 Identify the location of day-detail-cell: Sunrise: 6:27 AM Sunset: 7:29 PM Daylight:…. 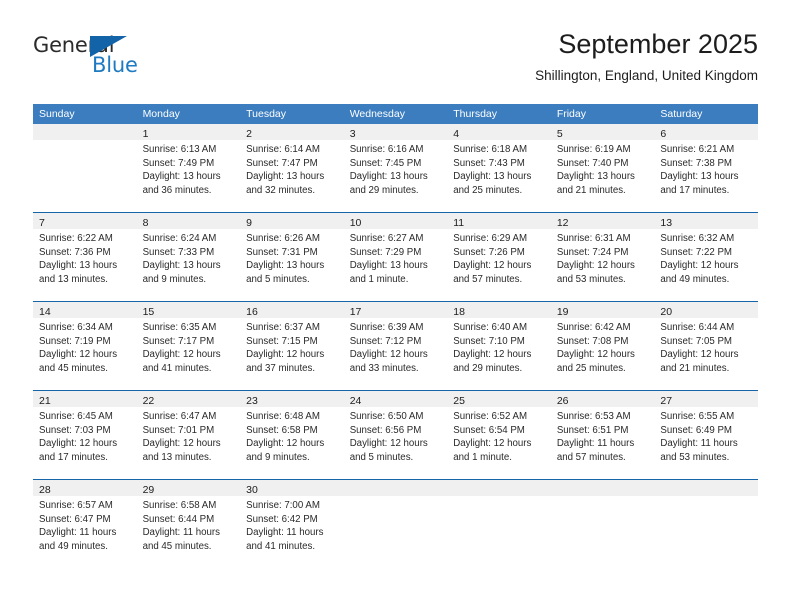
(395, 265).